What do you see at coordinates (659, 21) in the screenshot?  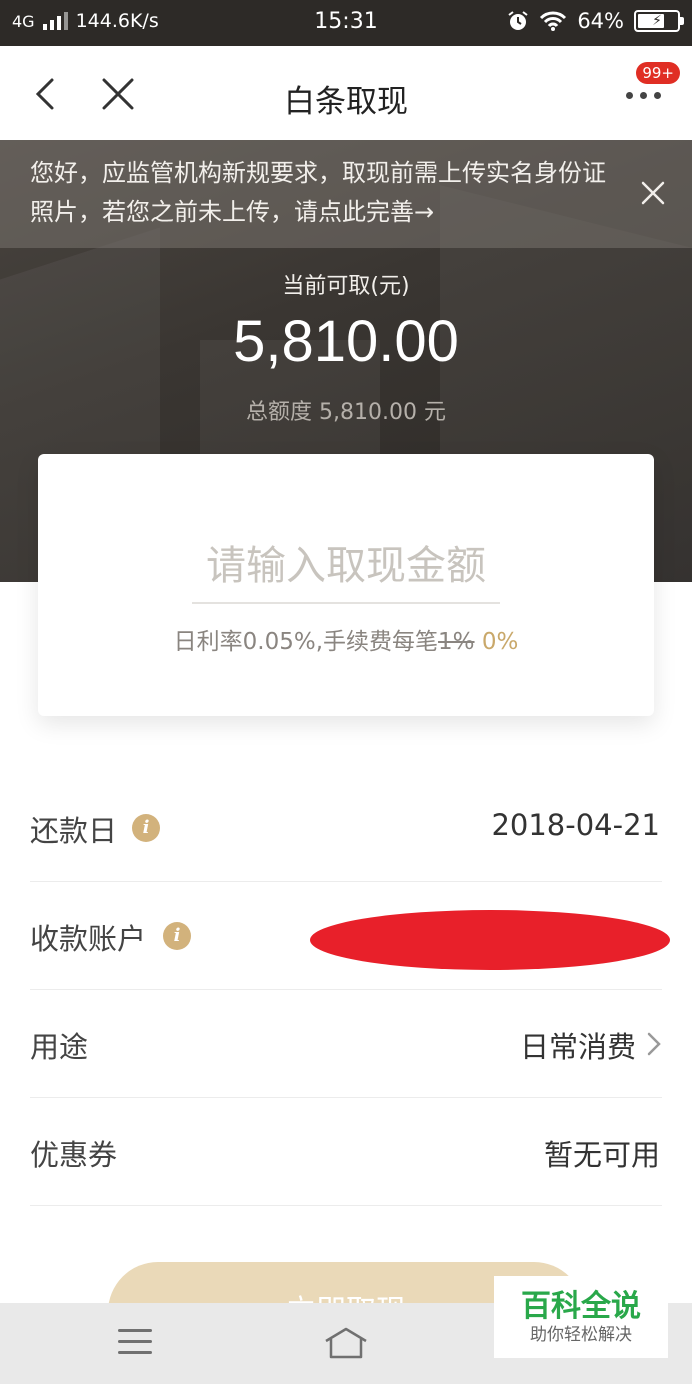 I see `battery-icon: ⚡` at bounding box center [659, 21].